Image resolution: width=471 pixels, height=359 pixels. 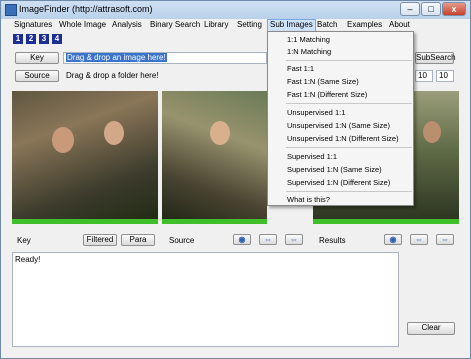 What do you see at coordinates (249, 24) in the screenshot?
I see `menu-setting: Setting` at bounding box center [249, 24].